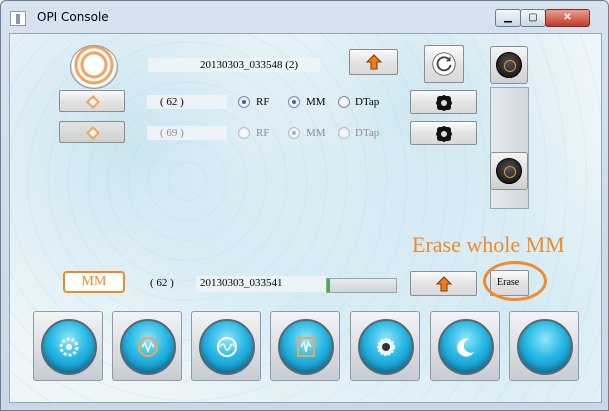  I want to click on row2-rf-radio, so click(244, 133).